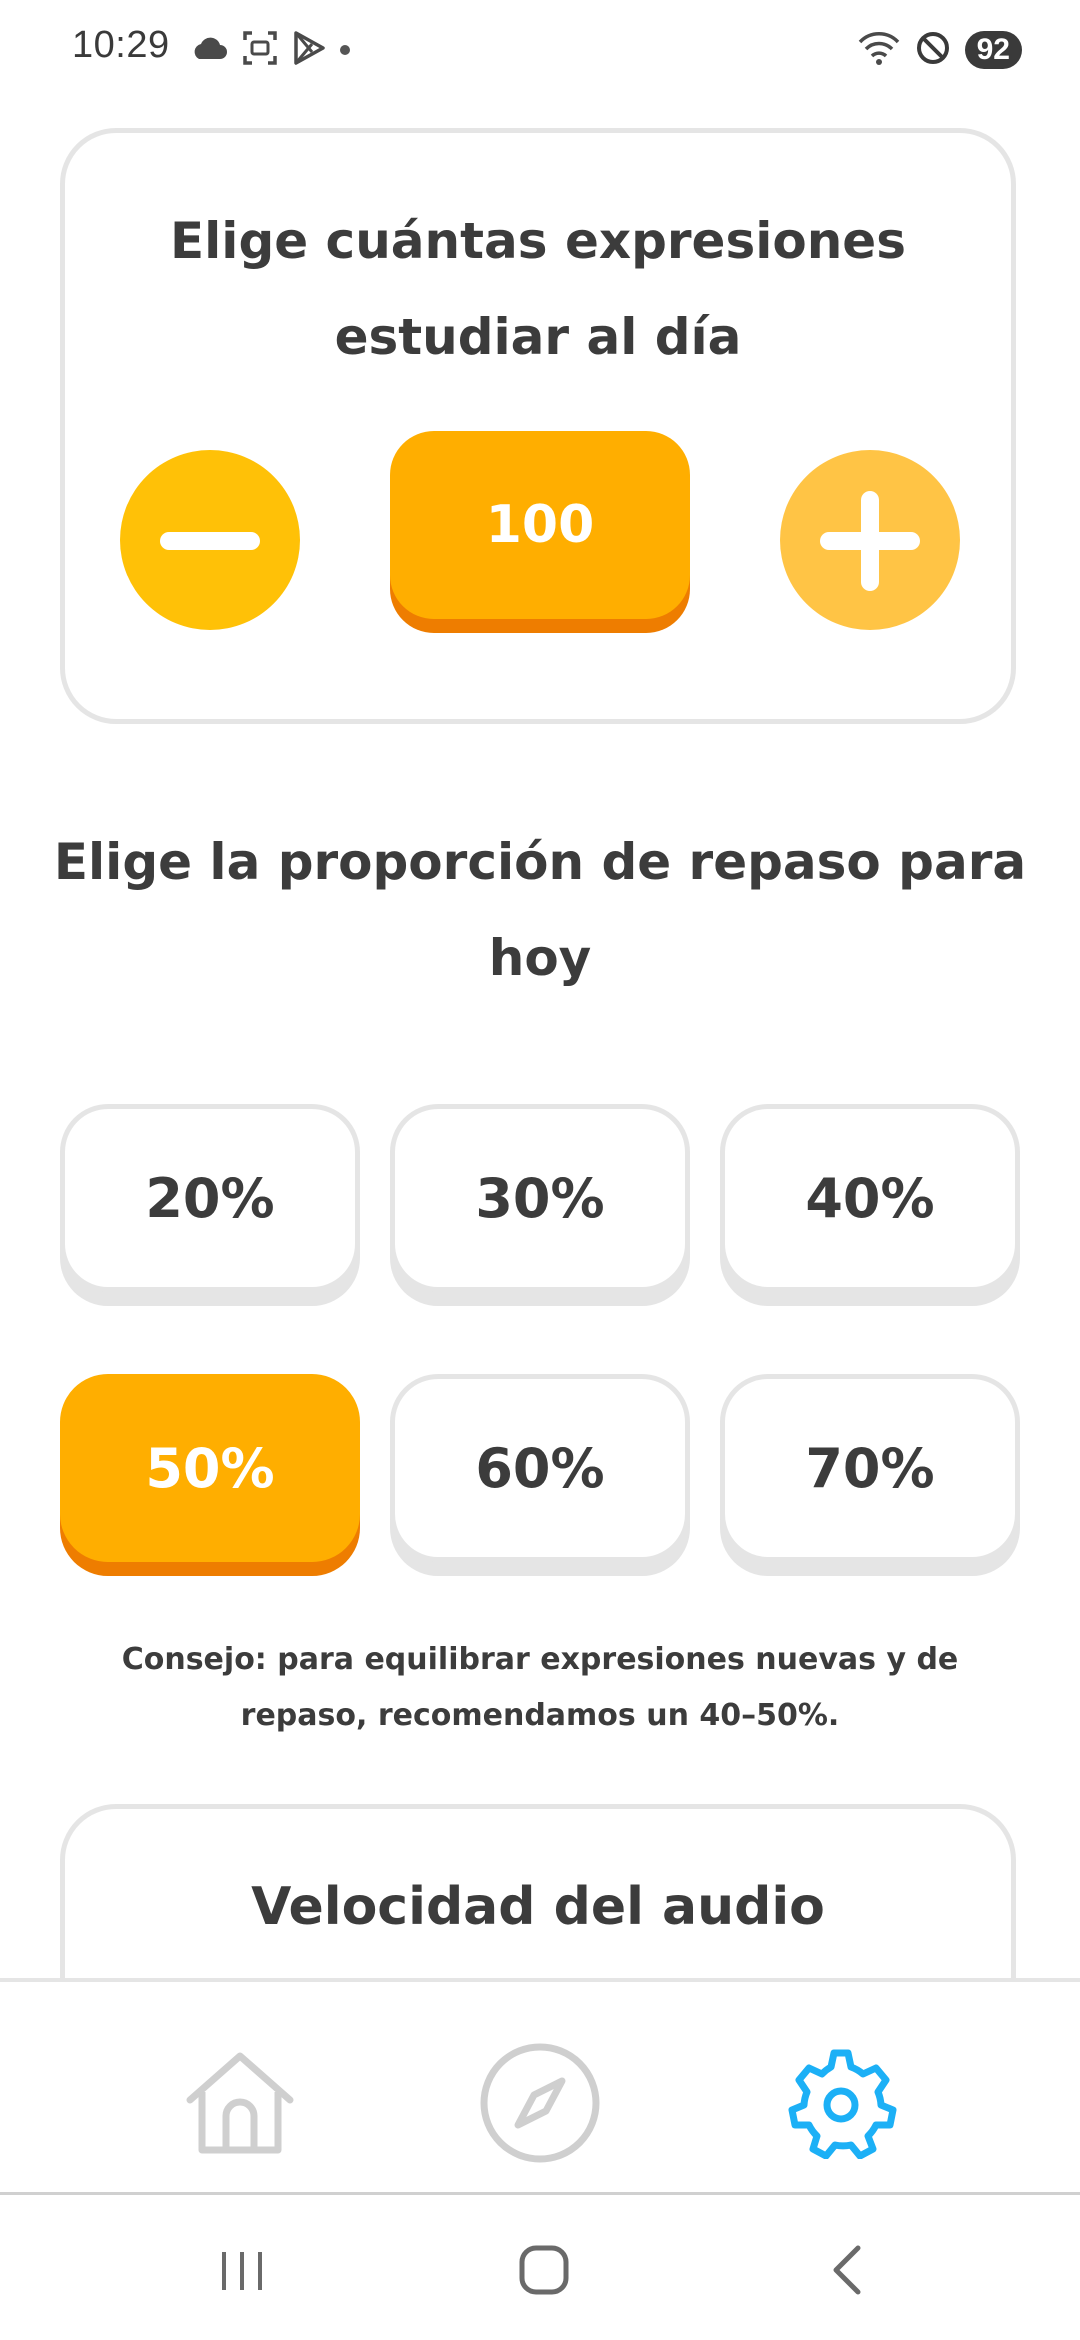 The width and height of the screenshot is (1080, 2340). I want to click on nav-explore, so click(540, 2103).